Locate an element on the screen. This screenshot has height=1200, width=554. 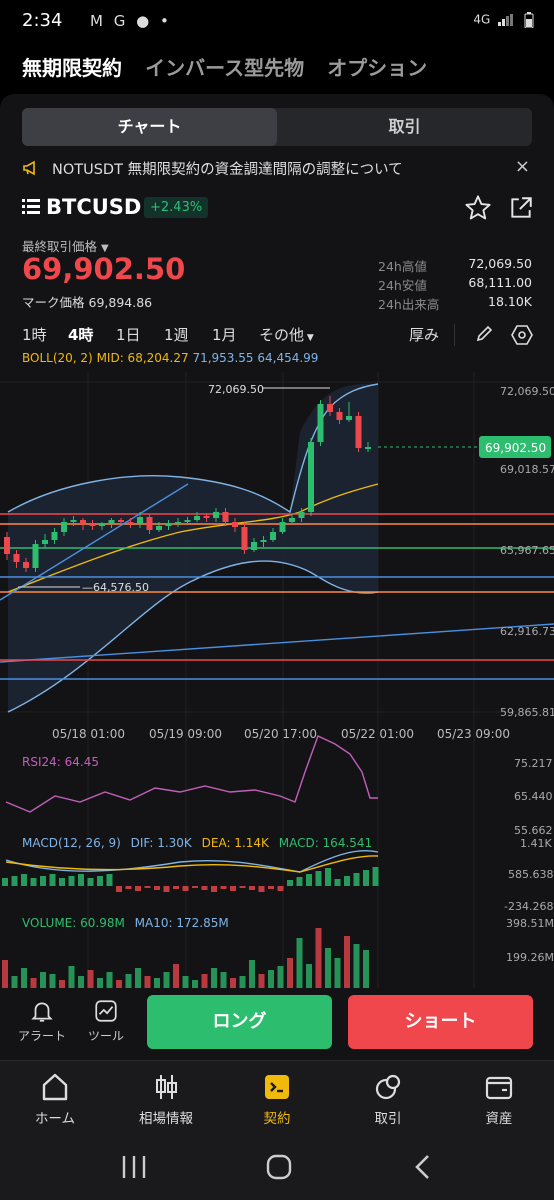
timeframe-bar: 1時 4時 1日 1週 1月 その他 ▼ 厚み is located at coordinates (277, 335).